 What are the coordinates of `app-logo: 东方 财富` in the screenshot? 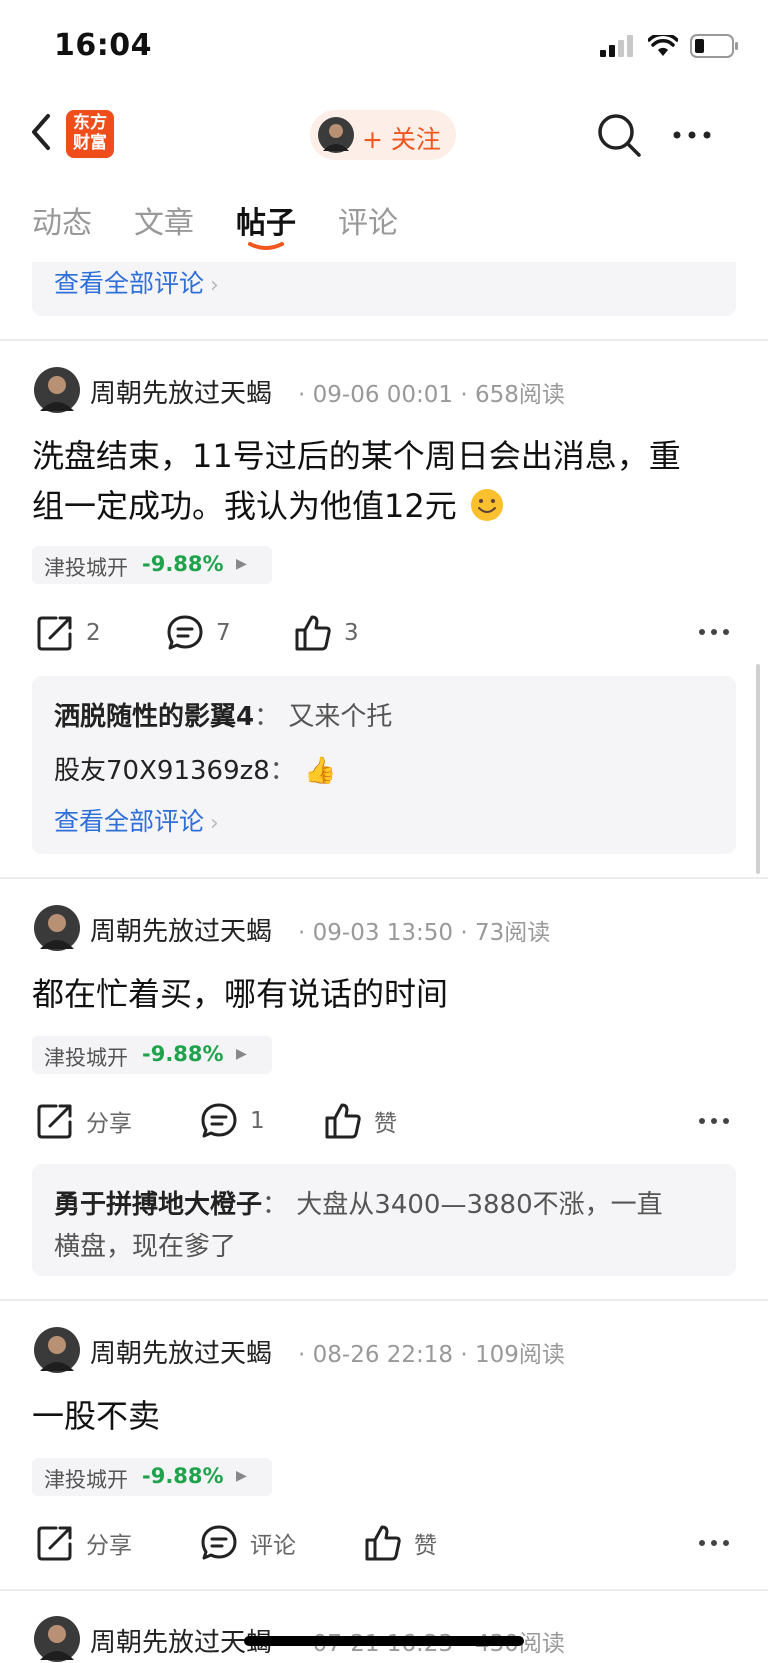 It's located at (90, 134).